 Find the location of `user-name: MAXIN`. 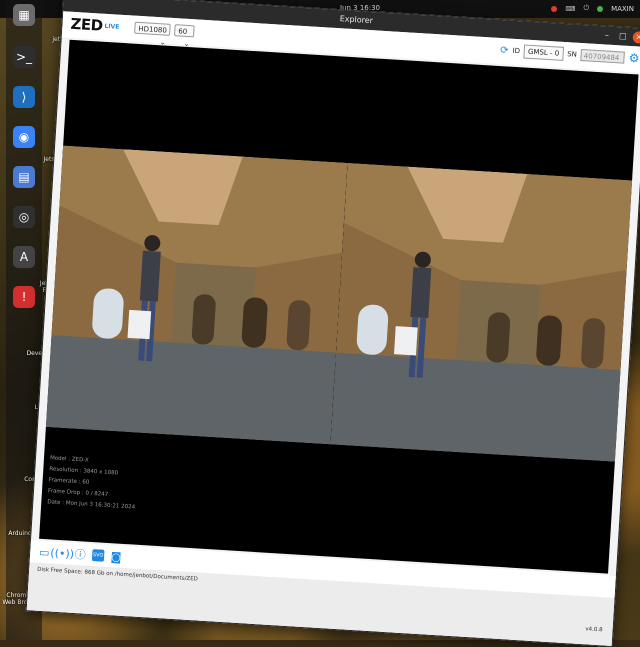

user-name: MAXIN is located at coordinates (622, 9).